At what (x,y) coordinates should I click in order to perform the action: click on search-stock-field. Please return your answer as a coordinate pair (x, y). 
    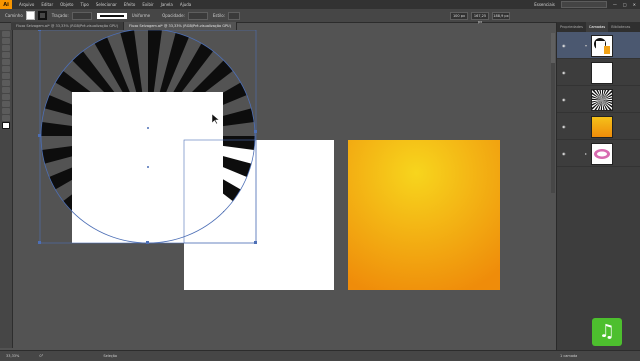
    Looking at the image, I should click on (583, 4).